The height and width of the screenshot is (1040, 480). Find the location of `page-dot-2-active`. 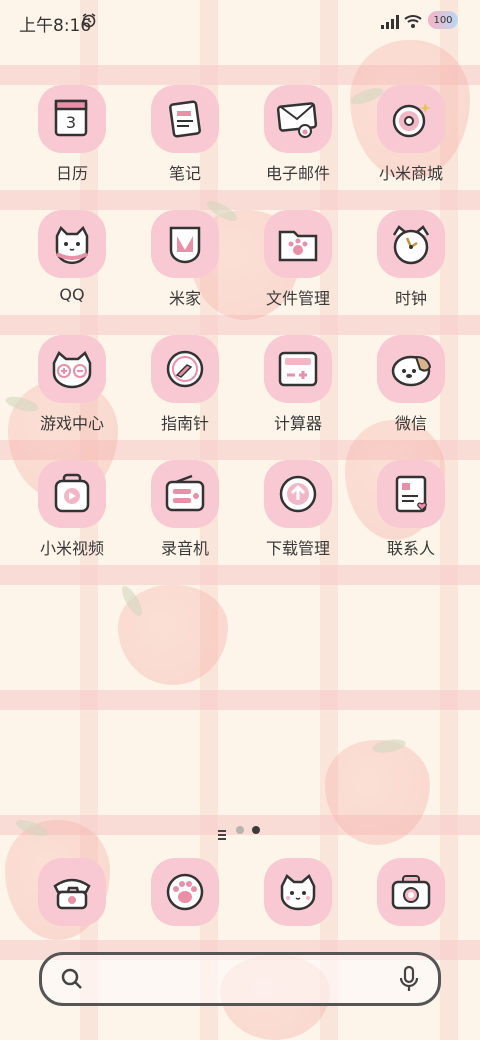

page-dot-2-active is located at coordinates (256, 830).